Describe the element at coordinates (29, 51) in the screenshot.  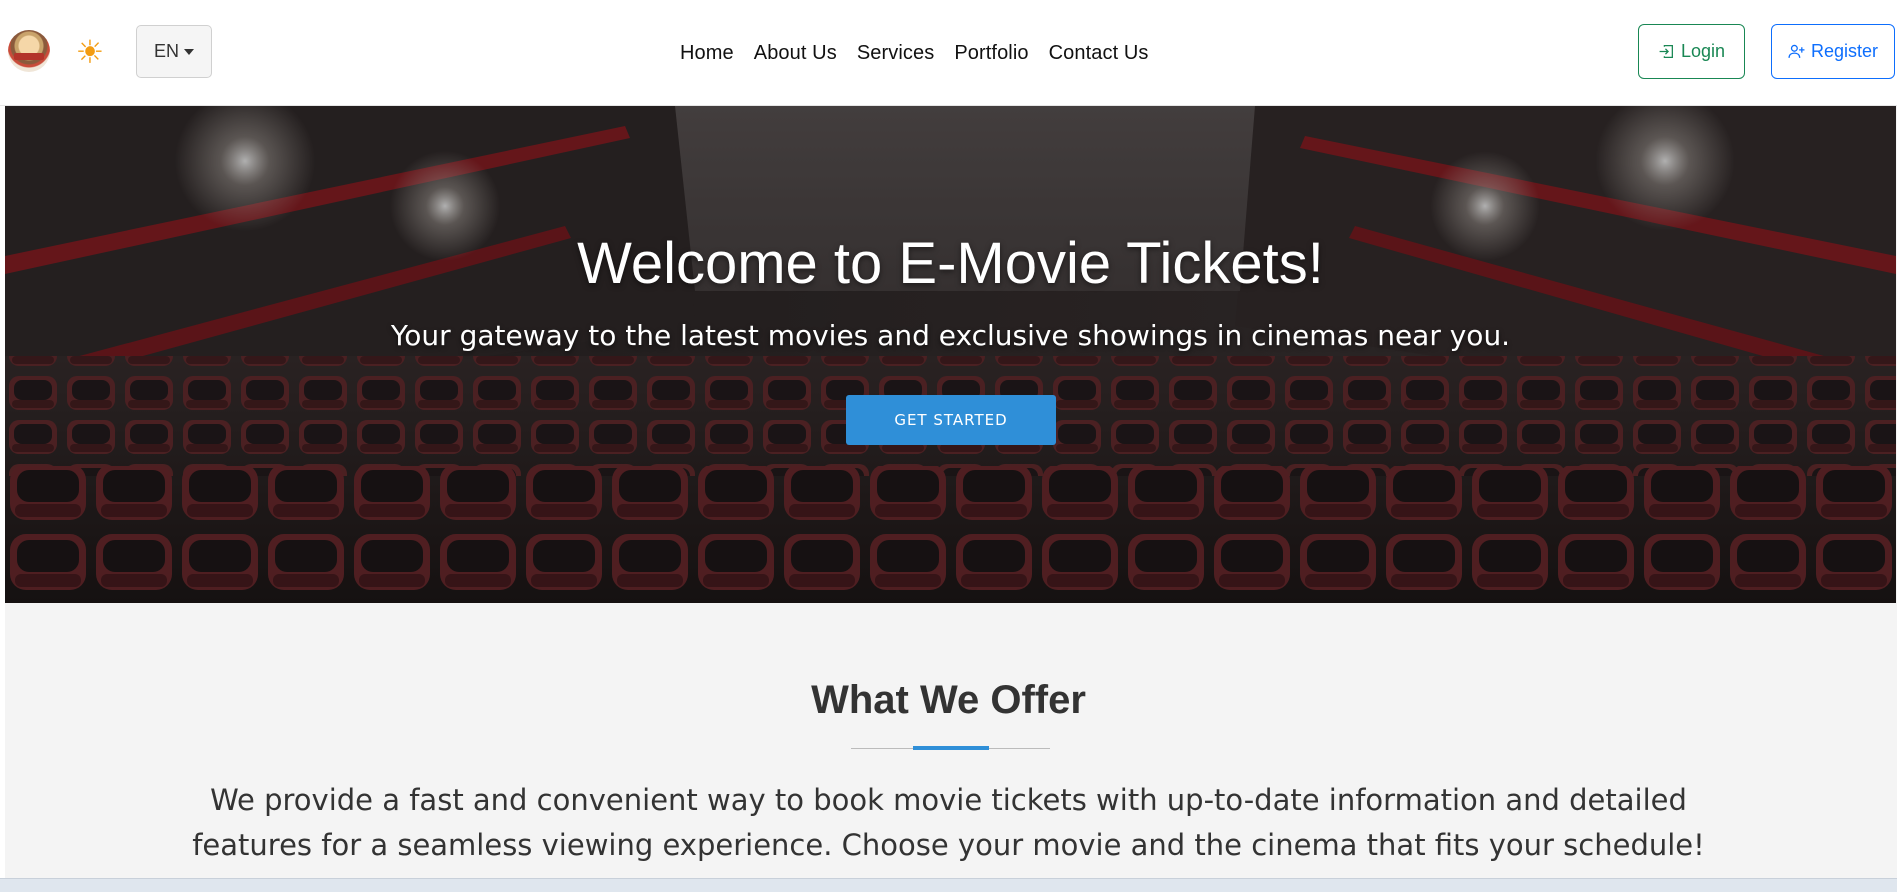
I see `cinema-logo` at that location.